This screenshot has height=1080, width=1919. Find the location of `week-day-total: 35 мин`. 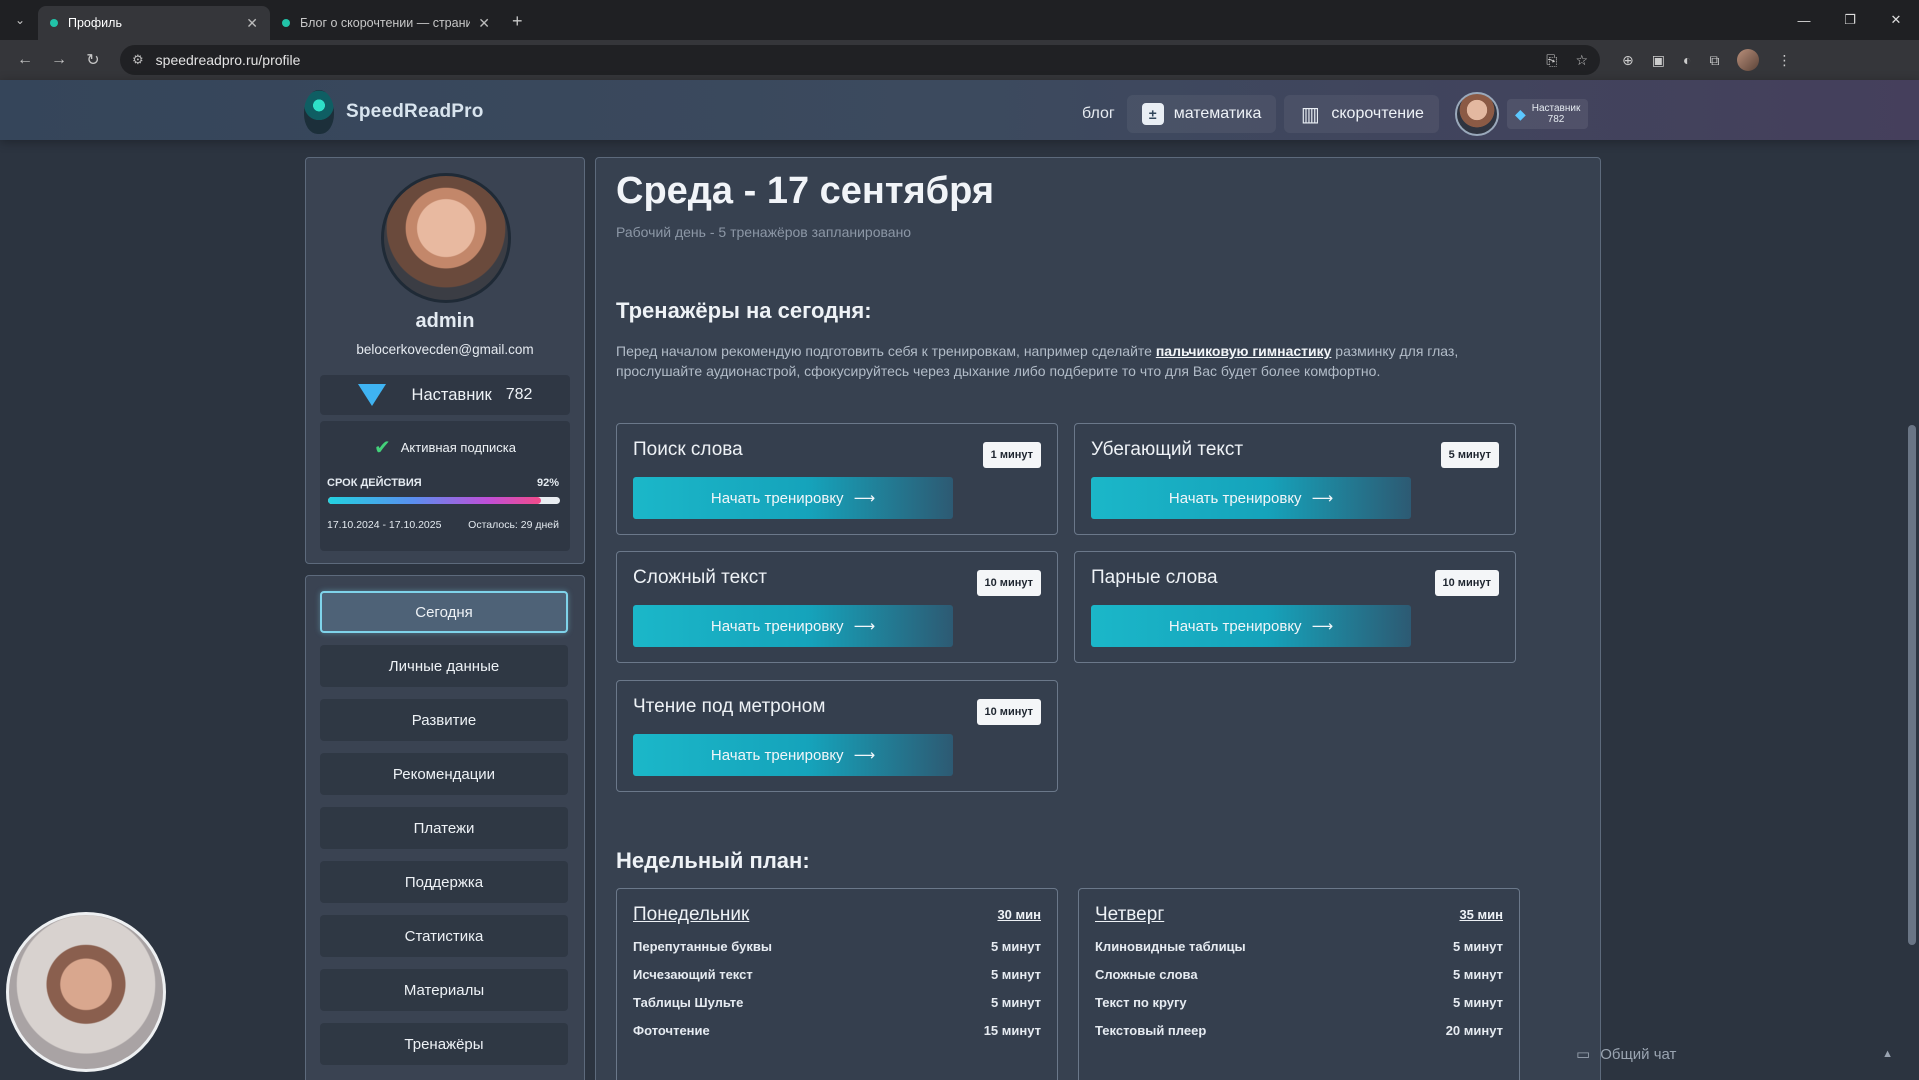

week-day-total: 35 мин is located at coordinates (1481, 914).